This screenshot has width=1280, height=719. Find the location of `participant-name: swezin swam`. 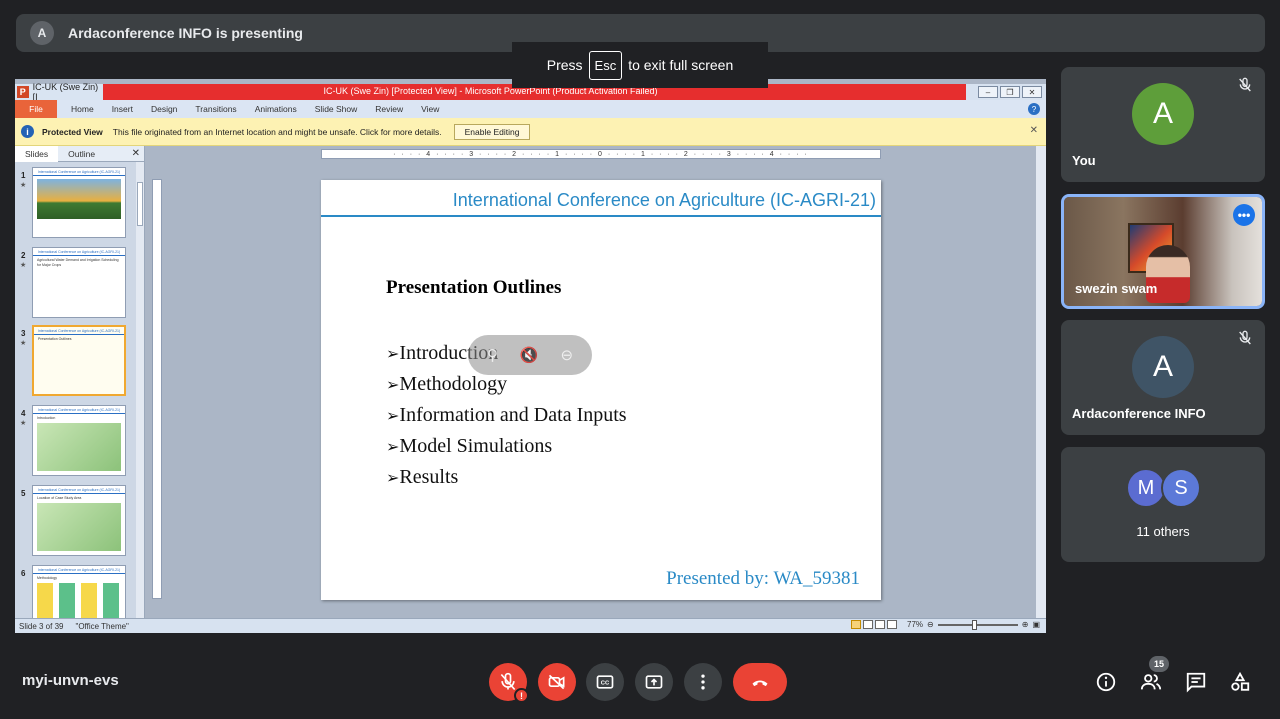

participant-name: swezin swam is located at coordinates (1116, 288).